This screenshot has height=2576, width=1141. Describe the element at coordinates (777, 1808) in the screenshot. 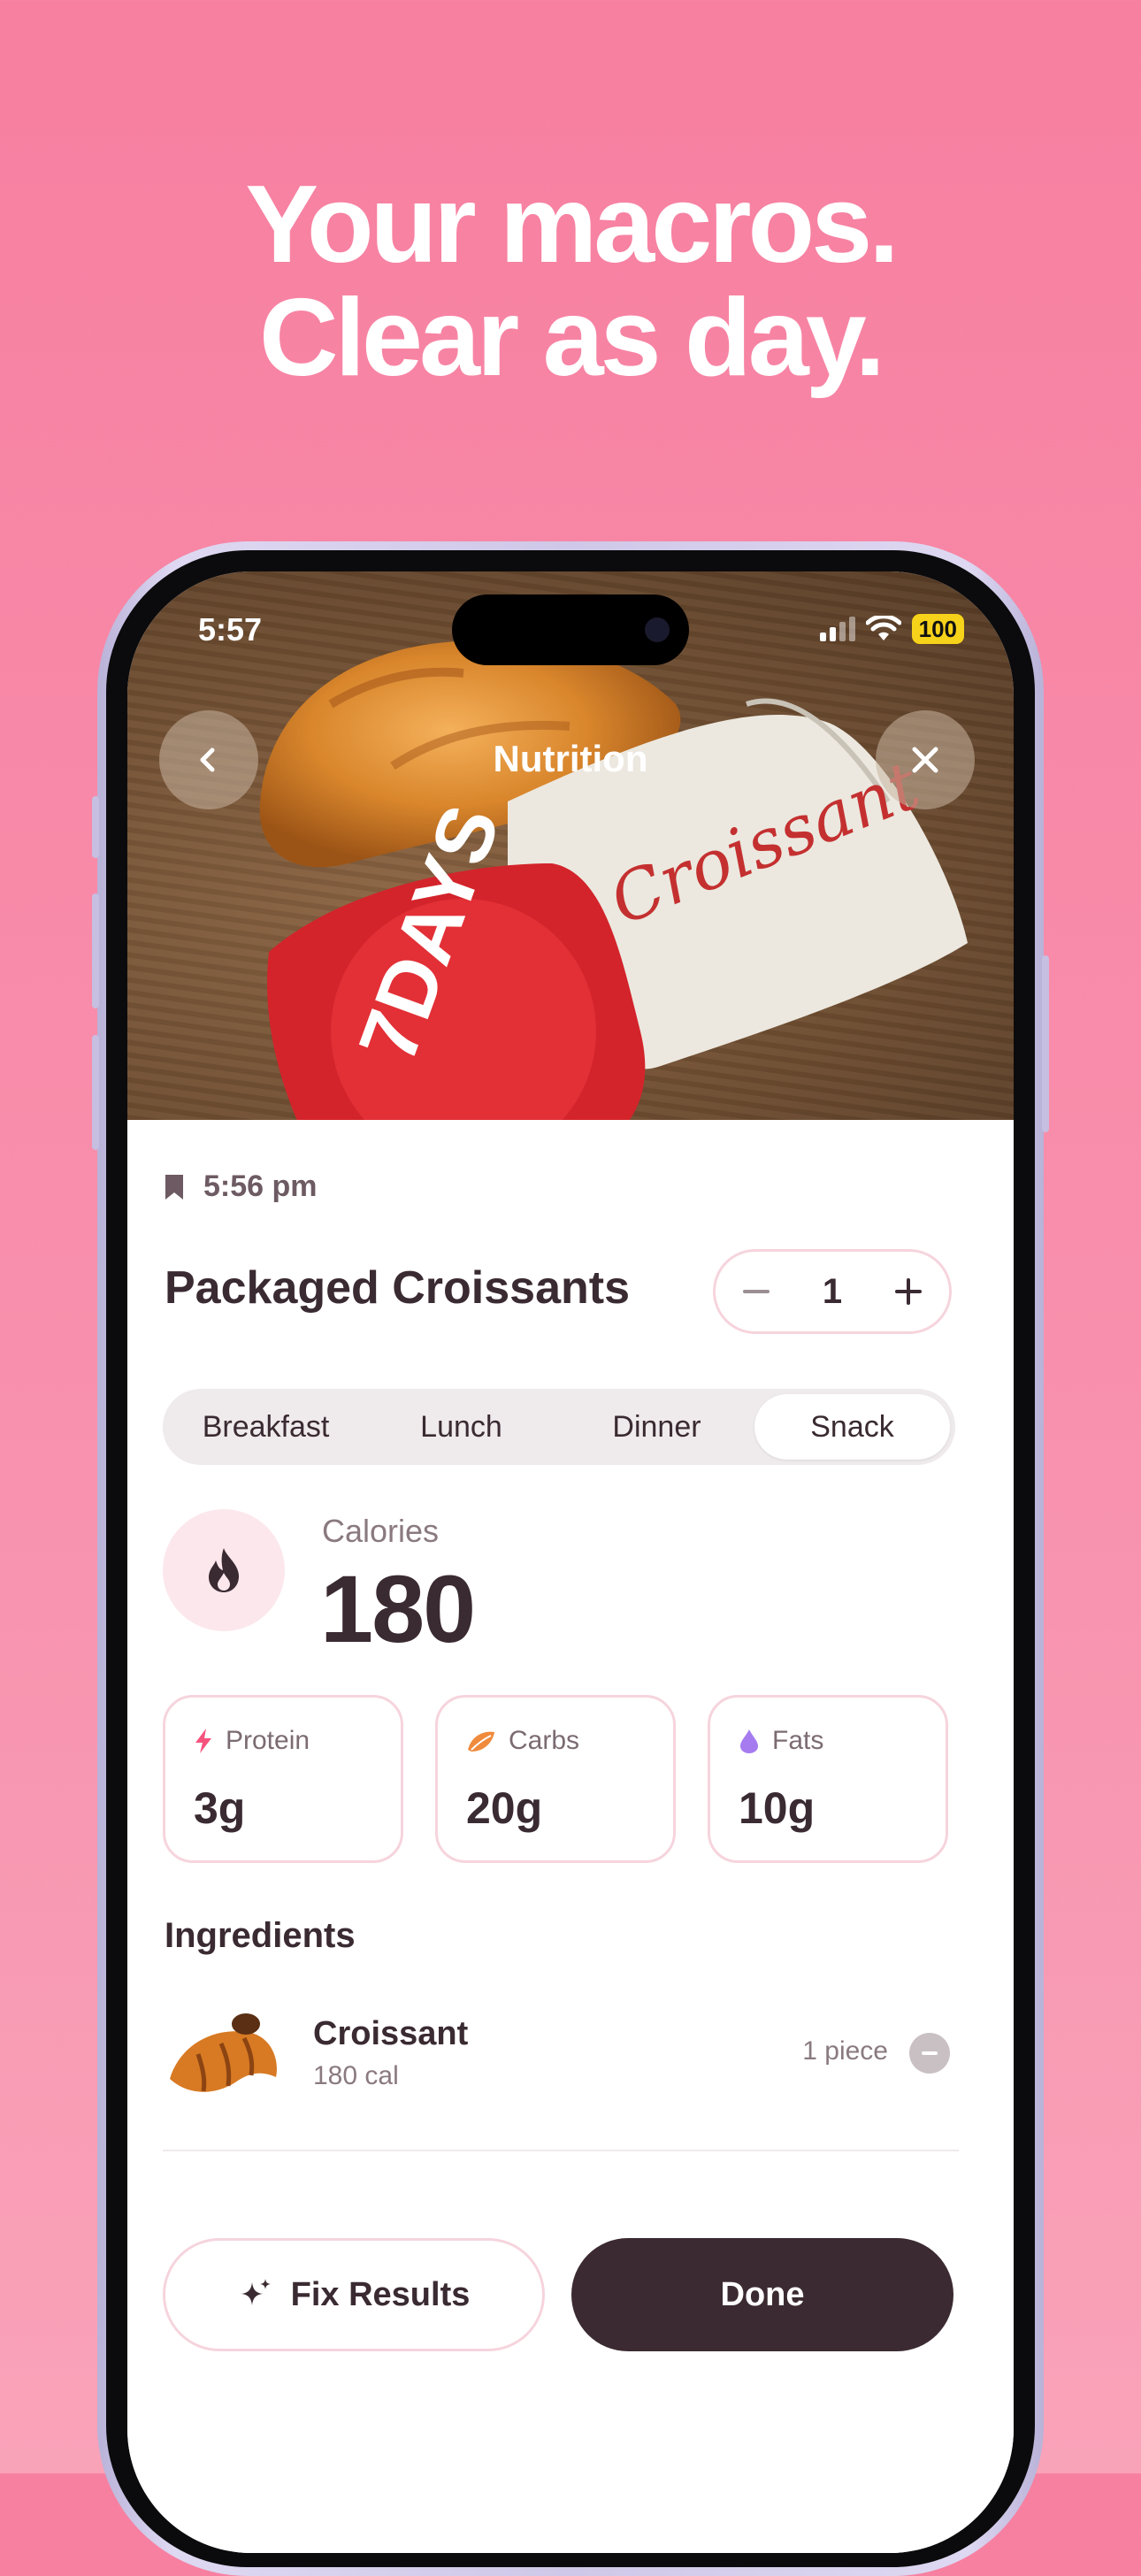

I see `fats-value: 10g` at that location.